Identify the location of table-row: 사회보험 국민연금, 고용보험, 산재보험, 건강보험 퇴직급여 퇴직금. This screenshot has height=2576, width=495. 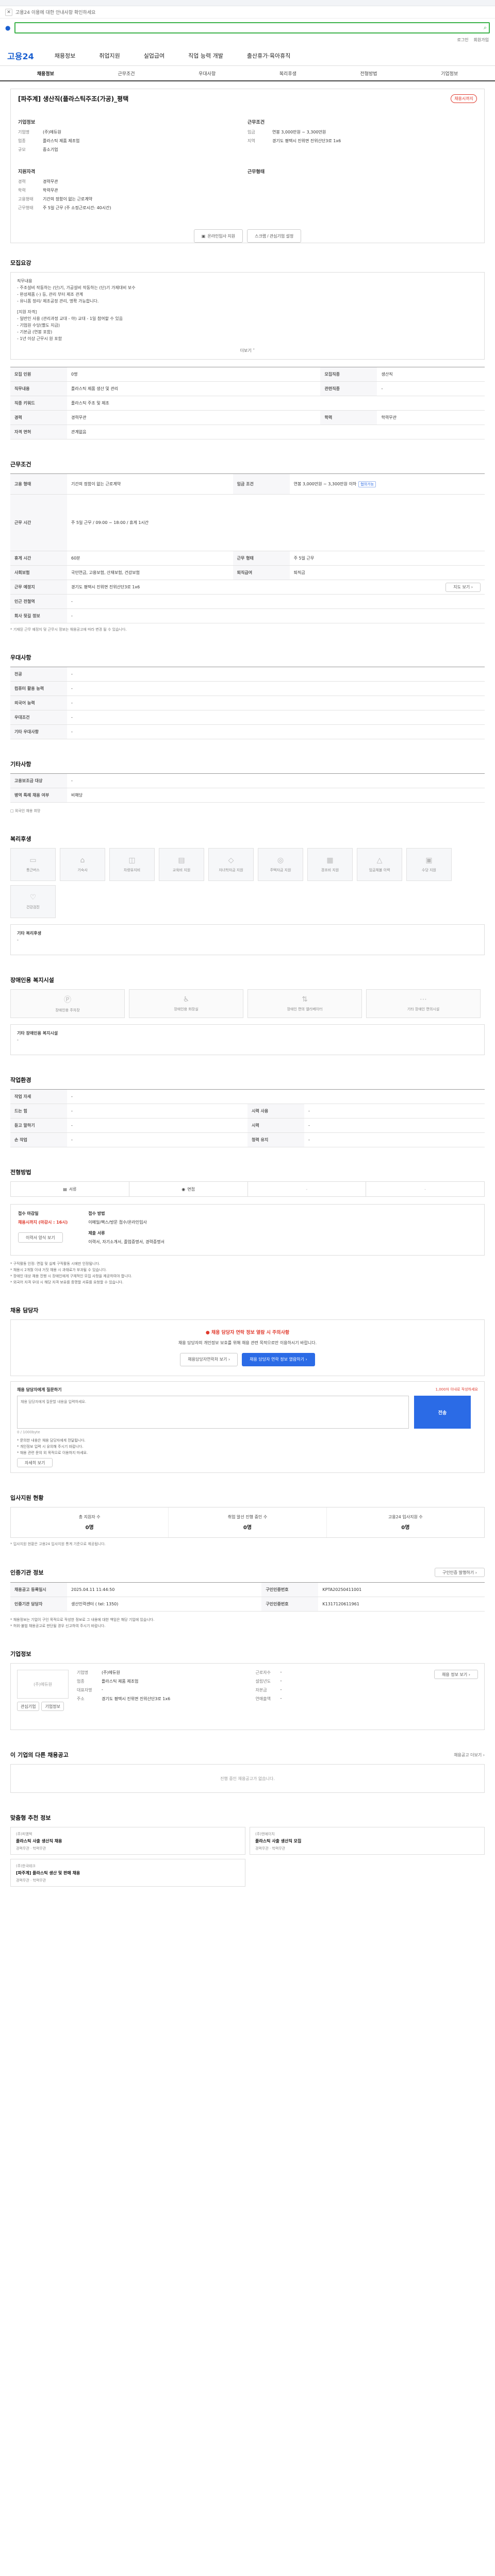
(247, 572).